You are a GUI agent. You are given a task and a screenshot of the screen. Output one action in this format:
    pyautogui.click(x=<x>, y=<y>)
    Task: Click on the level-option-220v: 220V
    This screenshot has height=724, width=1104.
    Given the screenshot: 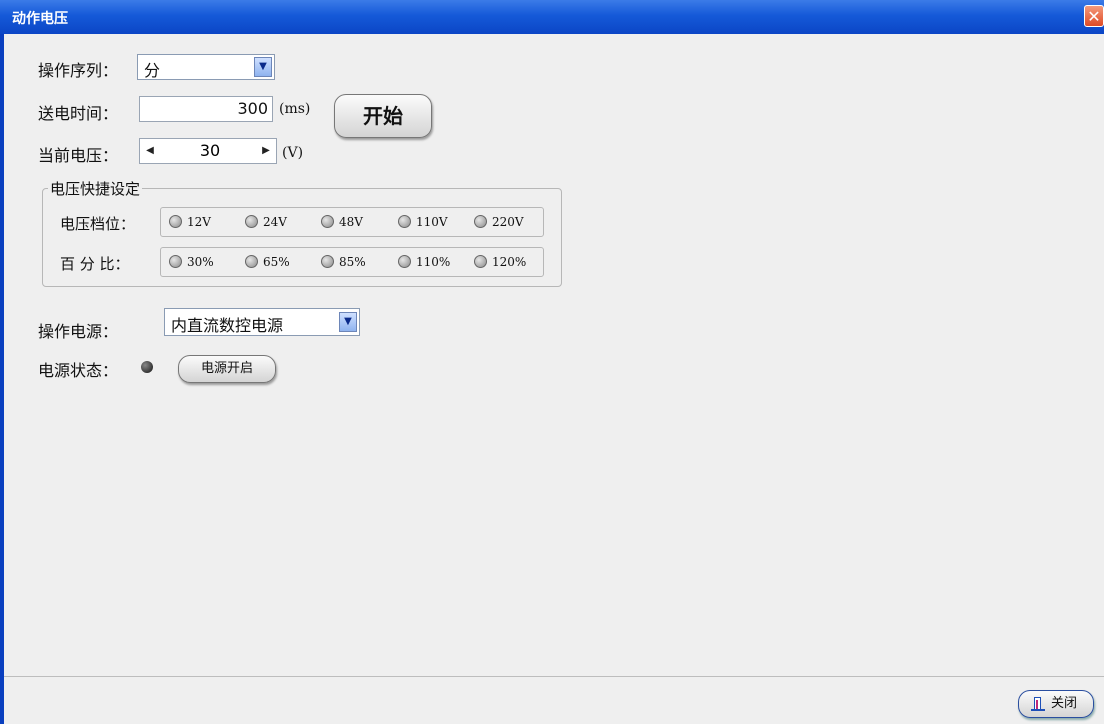 What is the action you would take?
    pyautogui.click(x=499, y=222)
    